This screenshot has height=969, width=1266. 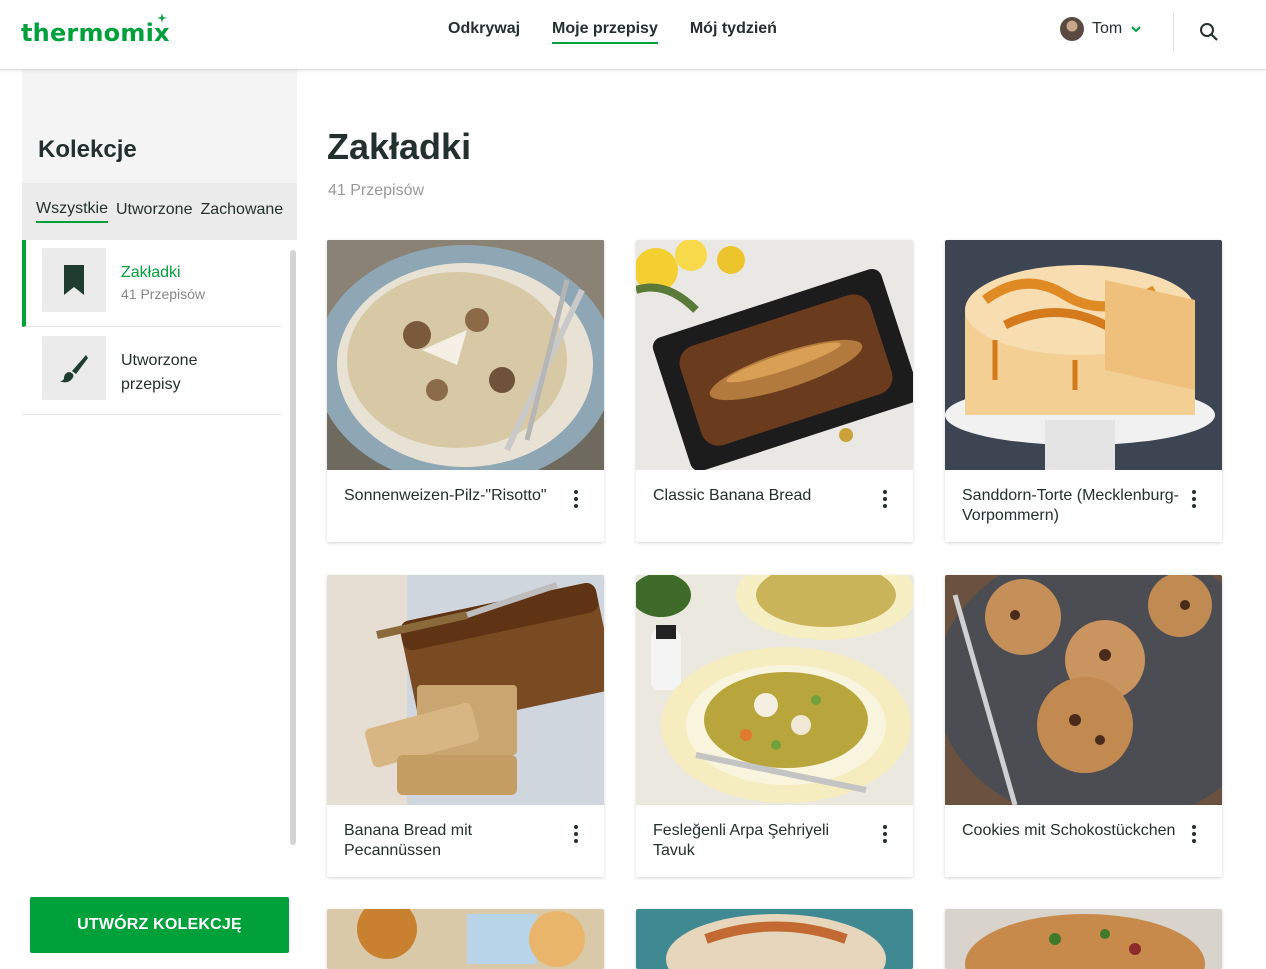 I want to click on recipe-title: Sonnenweizen-Pilz-"Risotto", so click(x=445, y=495).